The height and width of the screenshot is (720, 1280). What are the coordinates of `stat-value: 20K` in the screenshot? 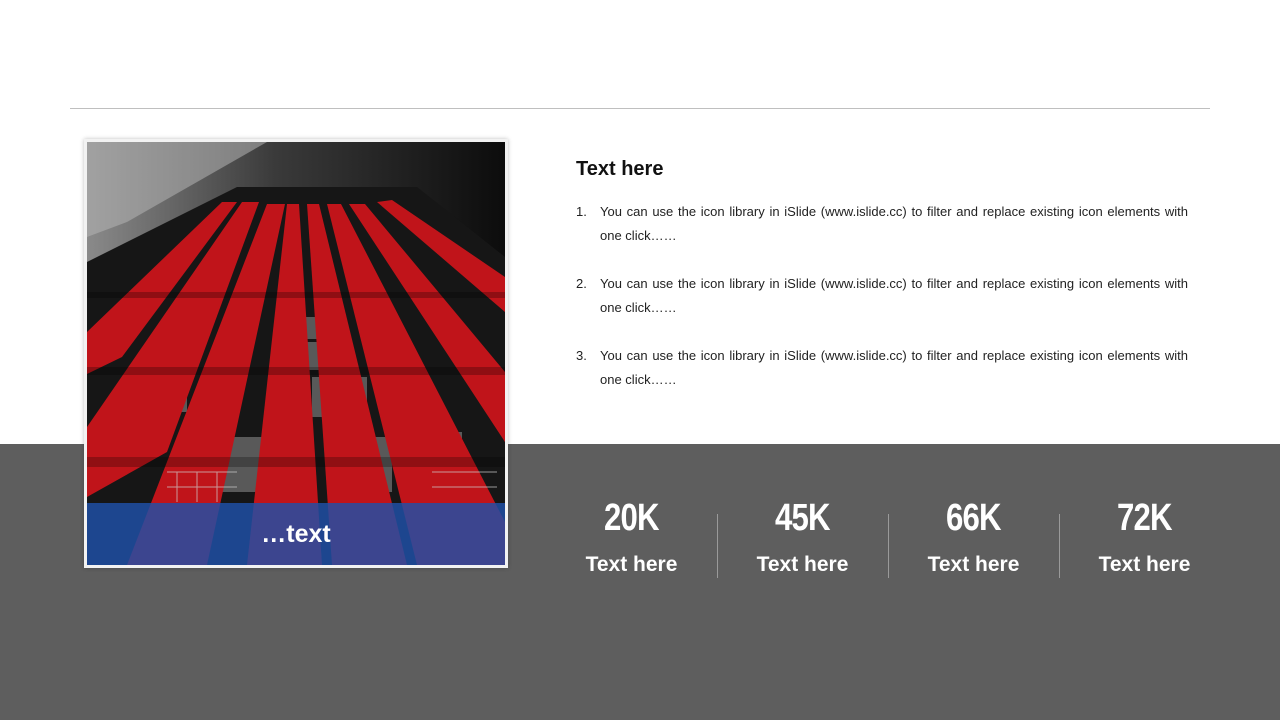 It's located at (632, 518).